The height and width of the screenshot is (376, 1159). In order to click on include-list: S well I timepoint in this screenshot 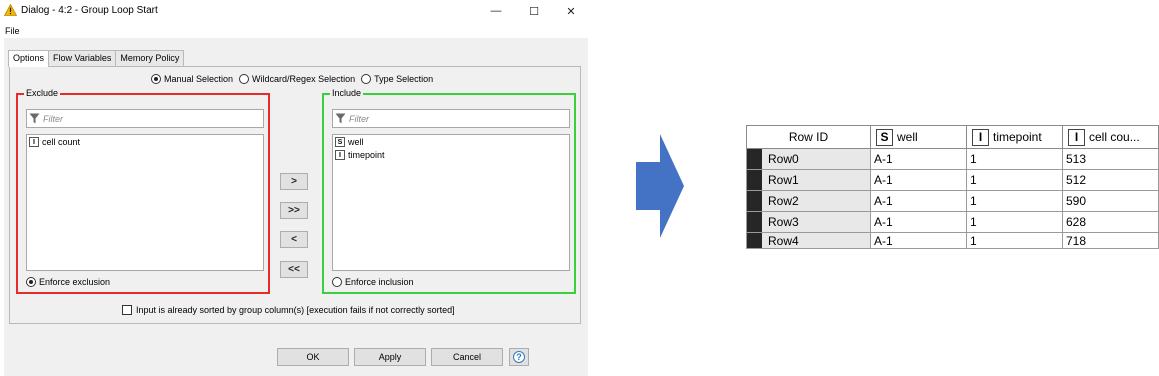, I will do `click(451, 202)`.